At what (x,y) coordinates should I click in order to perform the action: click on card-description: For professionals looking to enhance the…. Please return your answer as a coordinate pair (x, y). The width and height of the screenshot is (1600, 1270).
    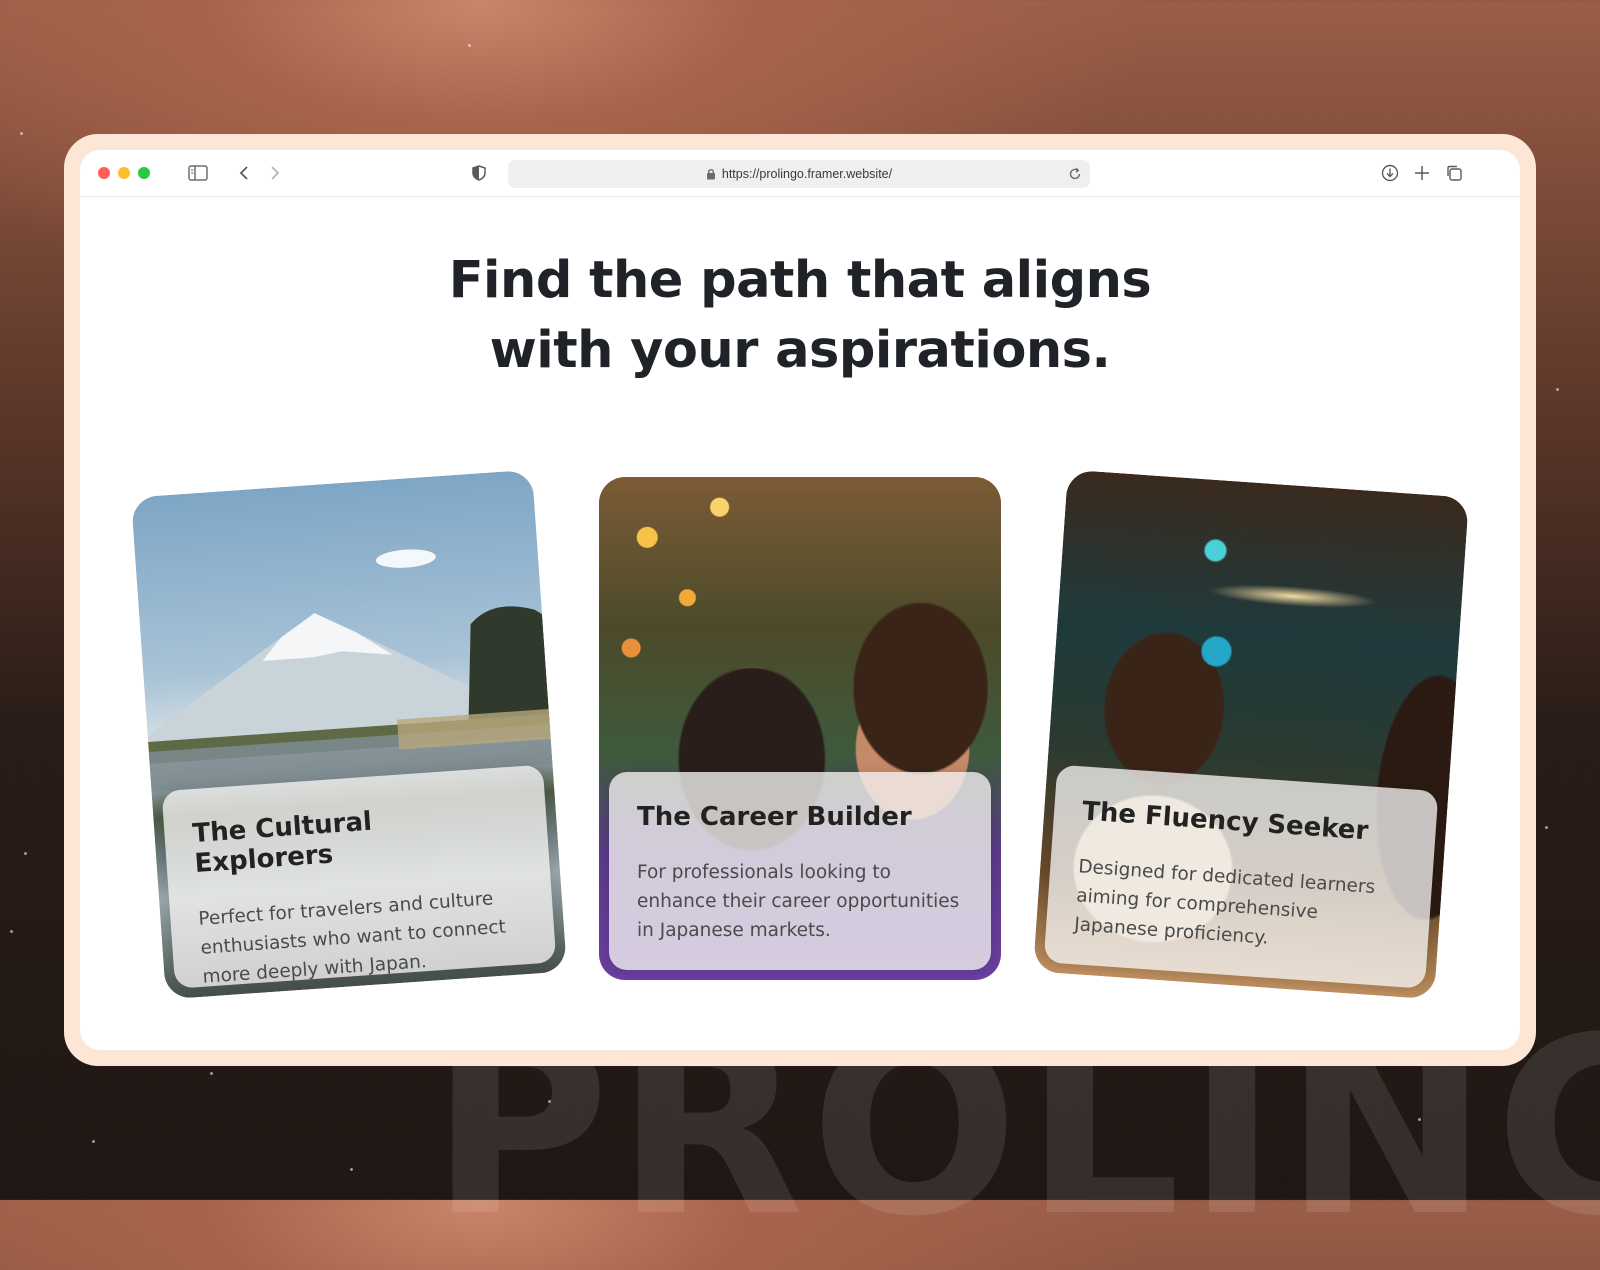
    Looking at the image, I should click on (798, 901).